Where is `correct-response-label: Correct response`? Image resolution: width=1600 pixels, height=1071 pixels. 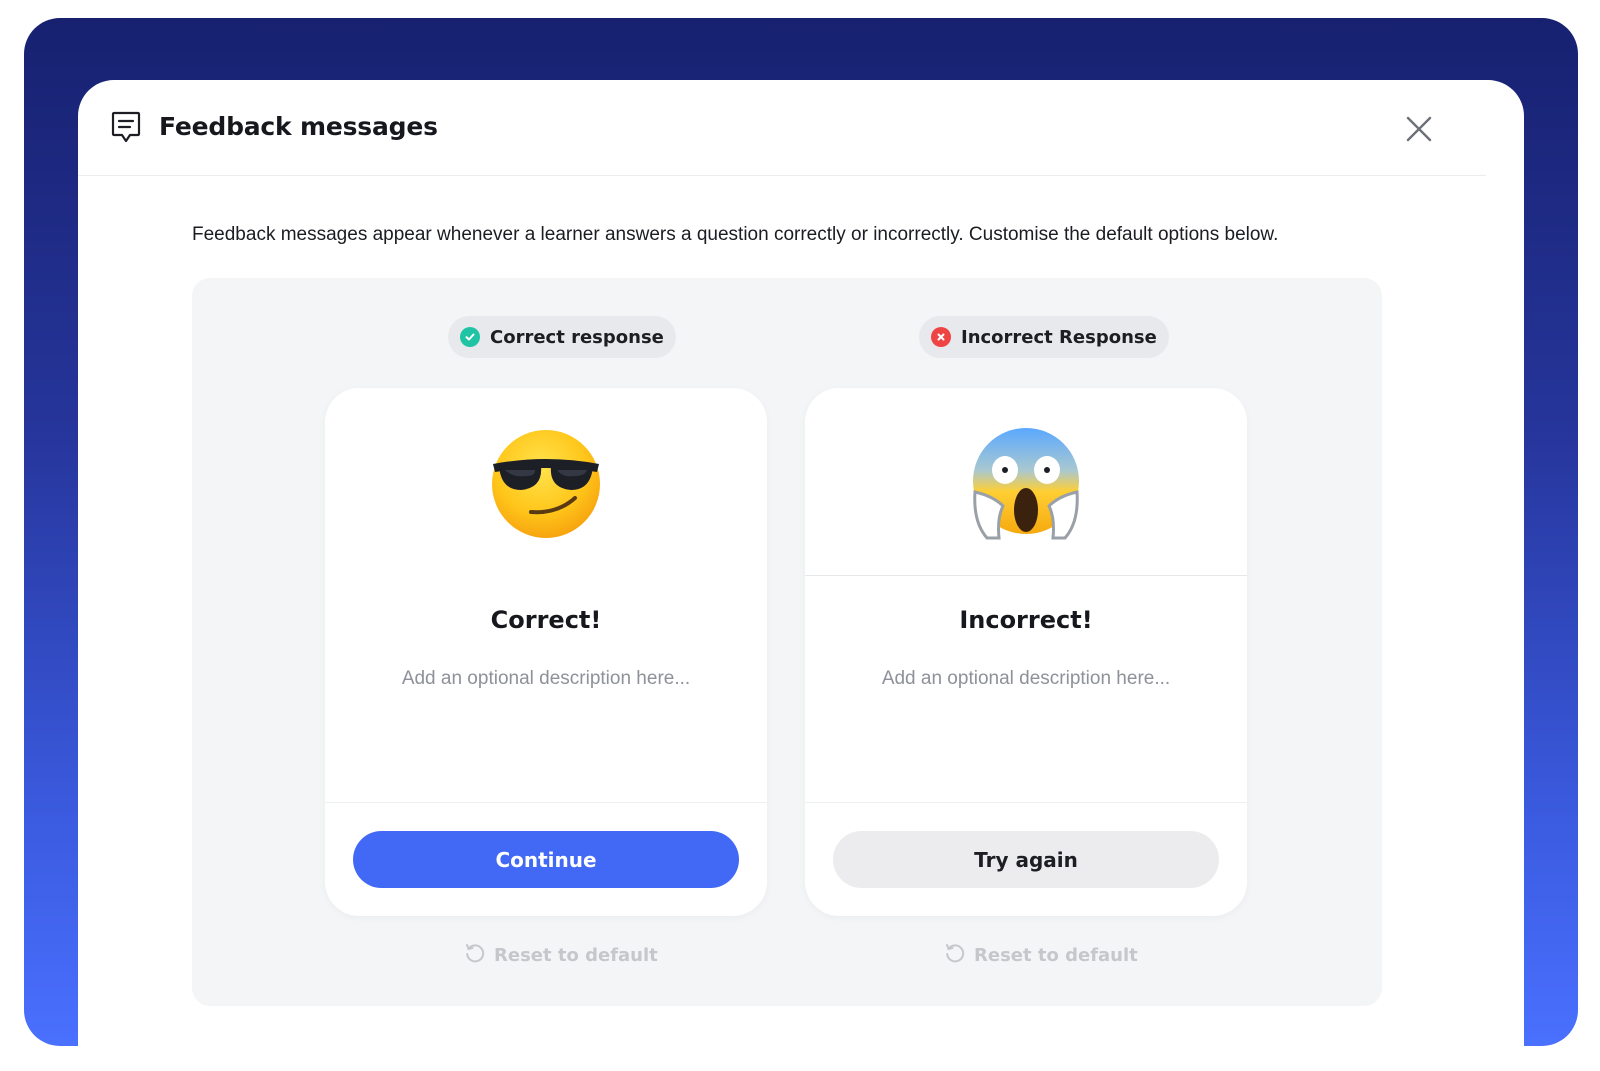
correct-response-label: Correct response is located at coordinates (577, 337).